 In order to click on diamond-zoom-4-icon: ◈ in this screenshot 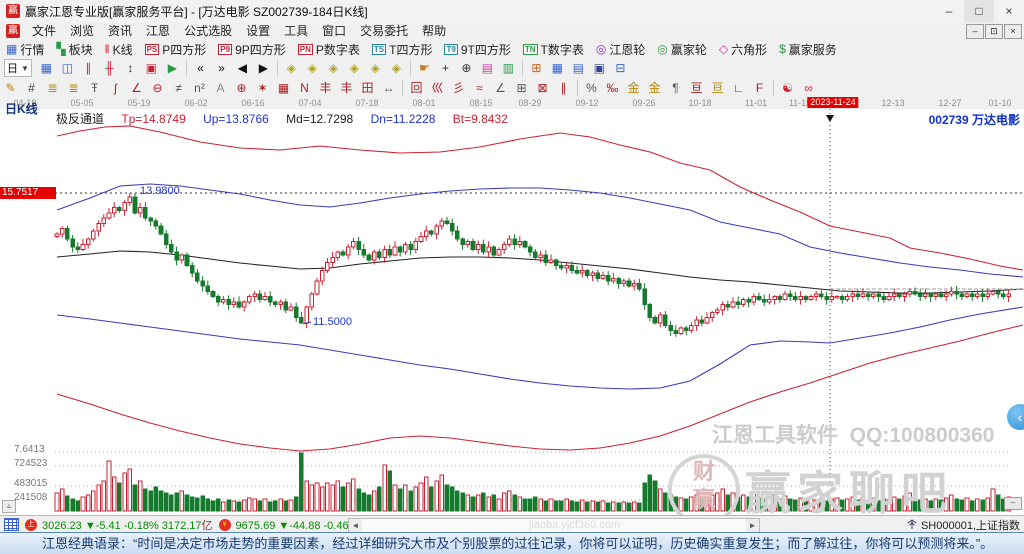, I will do `click(354, 68)`.